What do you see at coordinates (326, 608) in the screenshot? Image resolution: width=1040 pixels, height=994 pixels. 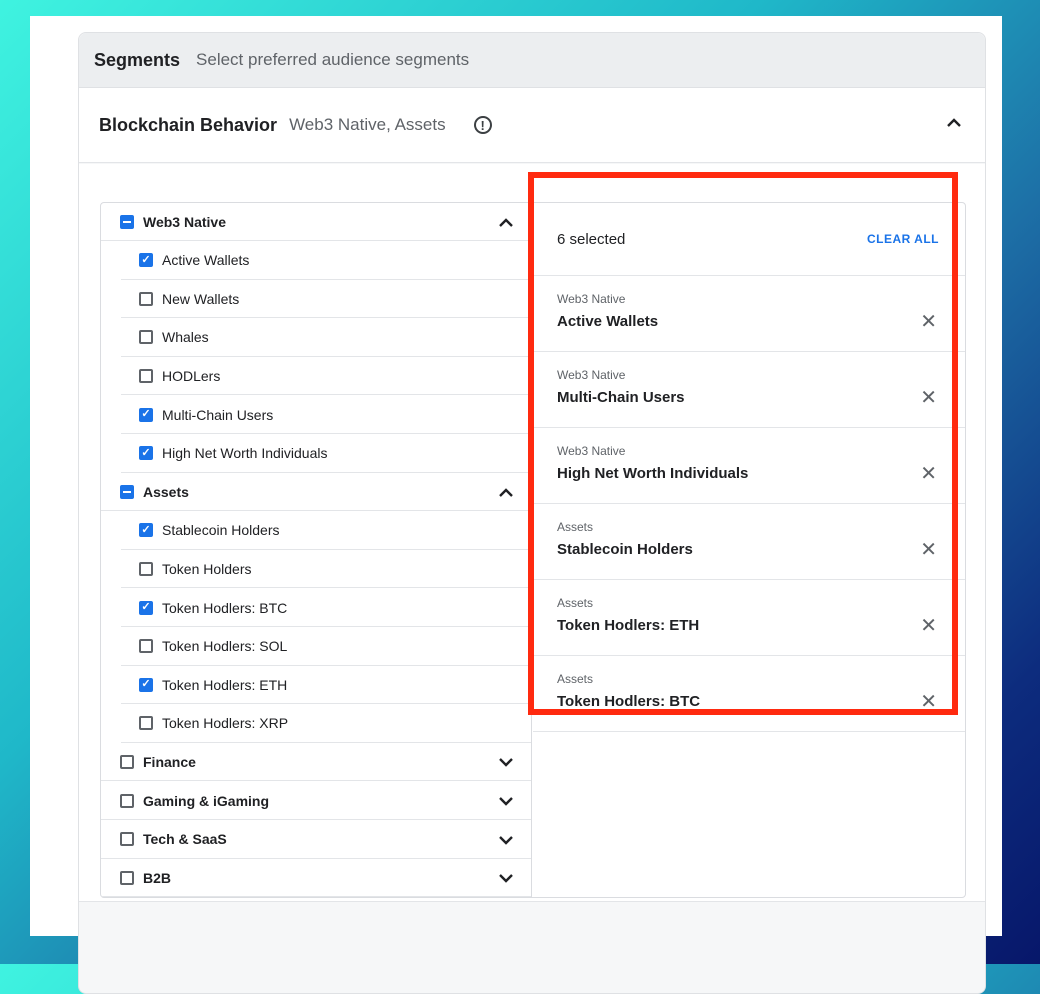 I see `tree-child-row: ✓ Token Hodlers: BTC` at bounding box center [326, 608].